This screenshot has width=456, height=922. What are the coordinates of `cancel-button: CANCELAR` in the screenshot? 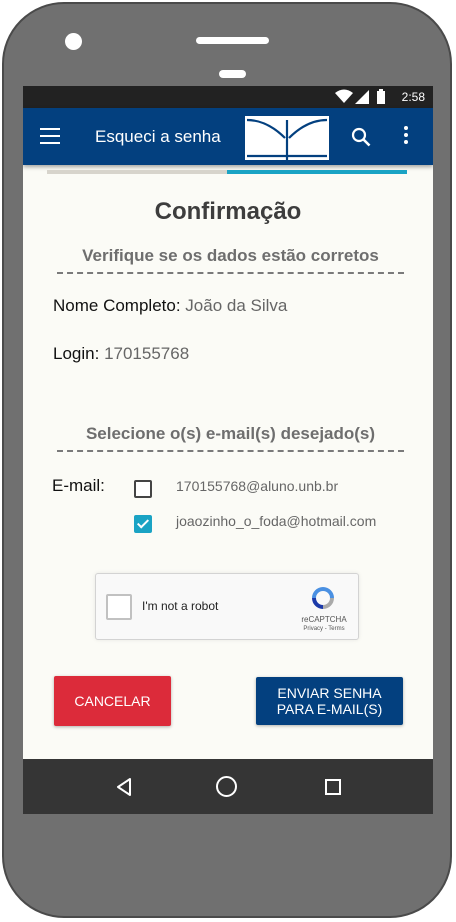 It's located at (112, 701).